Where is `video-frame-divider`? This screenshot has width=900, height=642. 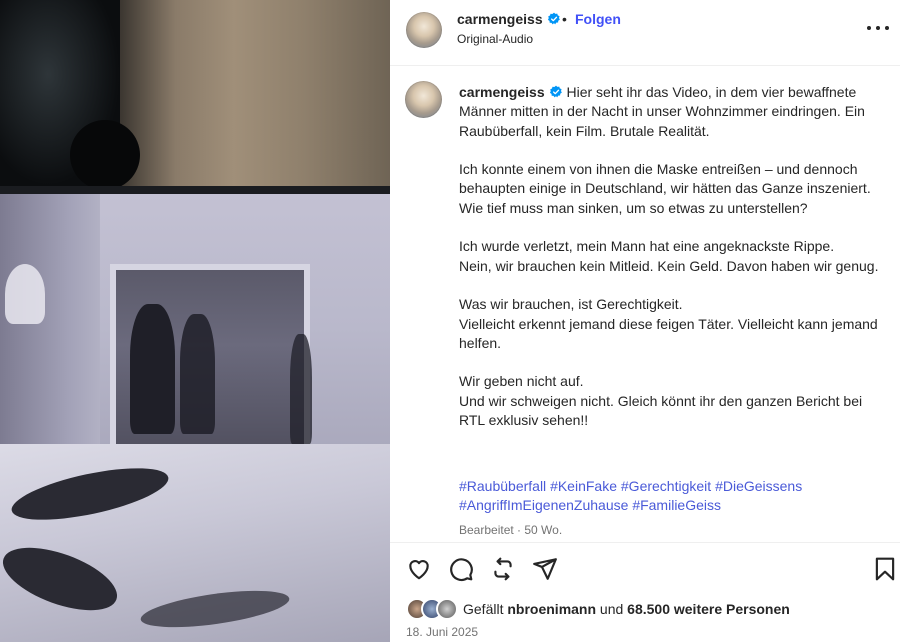 video-frame-divider is located at coordinates (195, 190).